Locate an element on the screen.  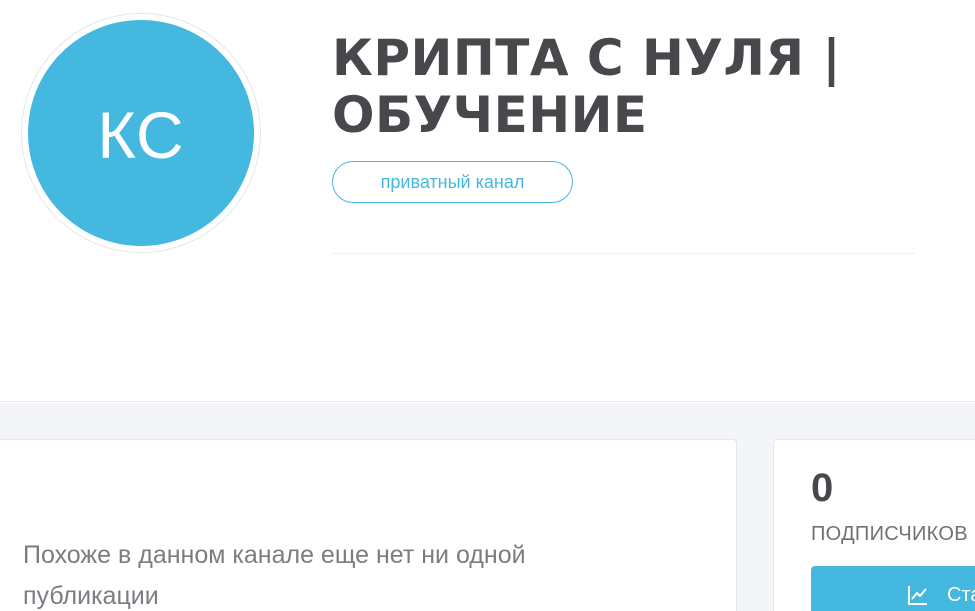
private-channel-badge: приватный канал is located at coordinates (452, 182).